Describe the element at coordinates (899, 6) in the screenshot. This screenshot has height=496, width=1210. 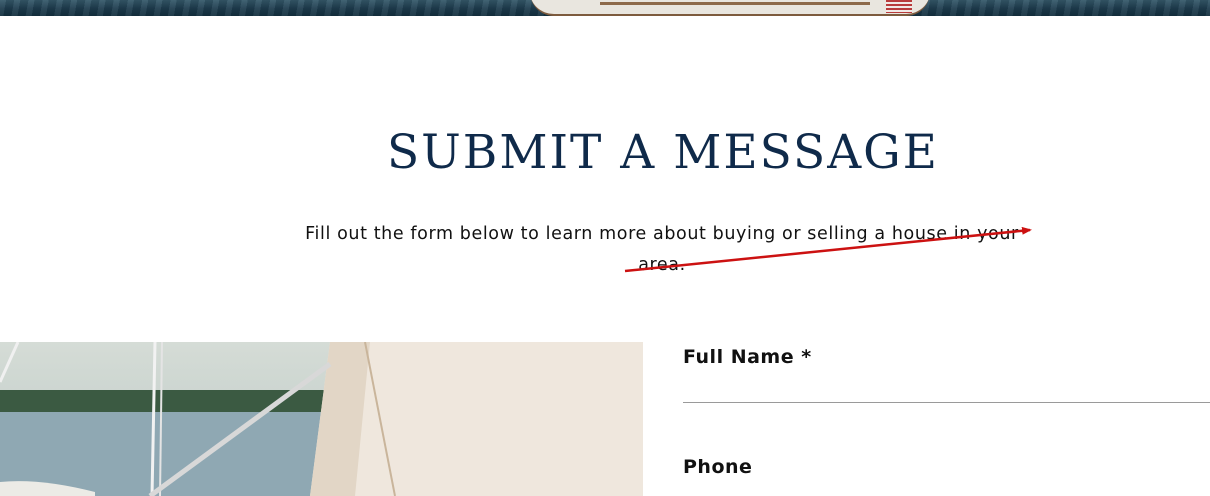
I see `flag-icon` at that location.